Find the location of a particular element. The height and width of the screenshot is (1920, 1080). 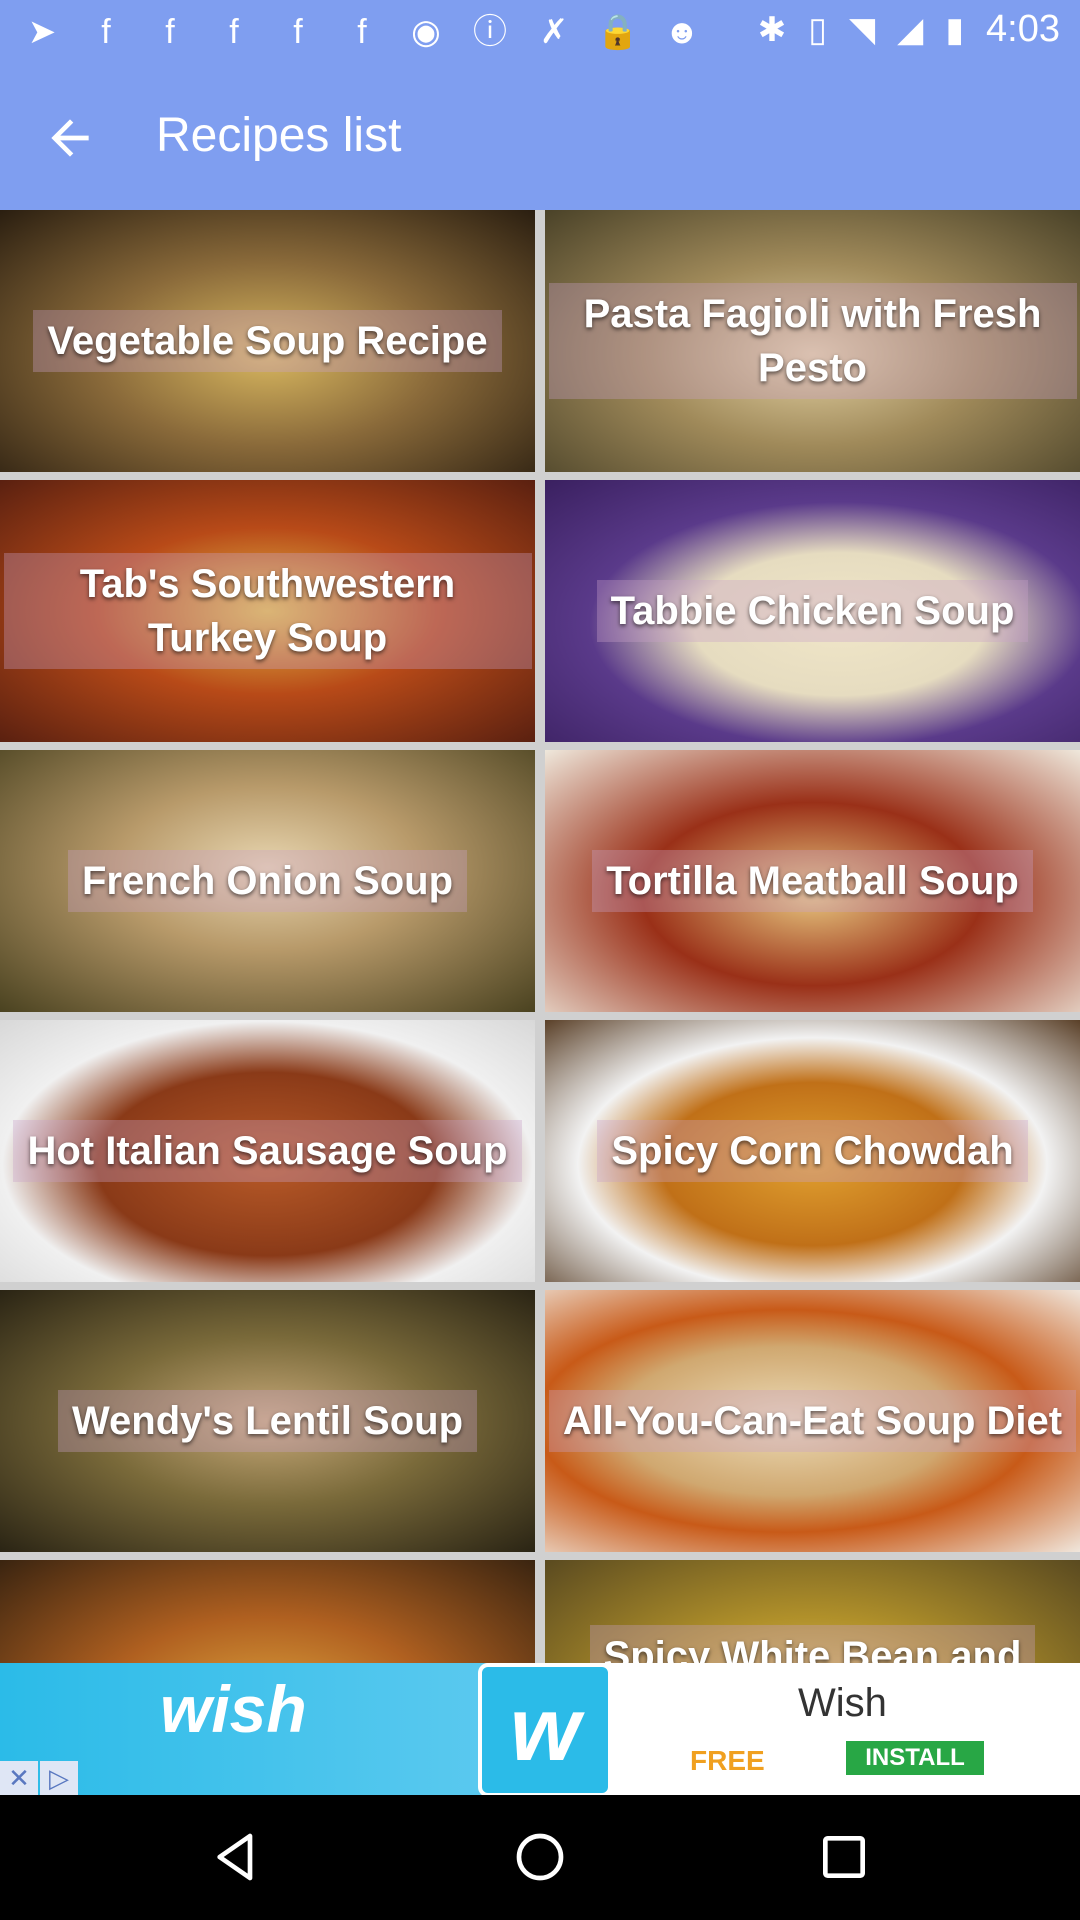

recipe-title: Wendy's Lentil Soup is located at coordinates (267, 1421).